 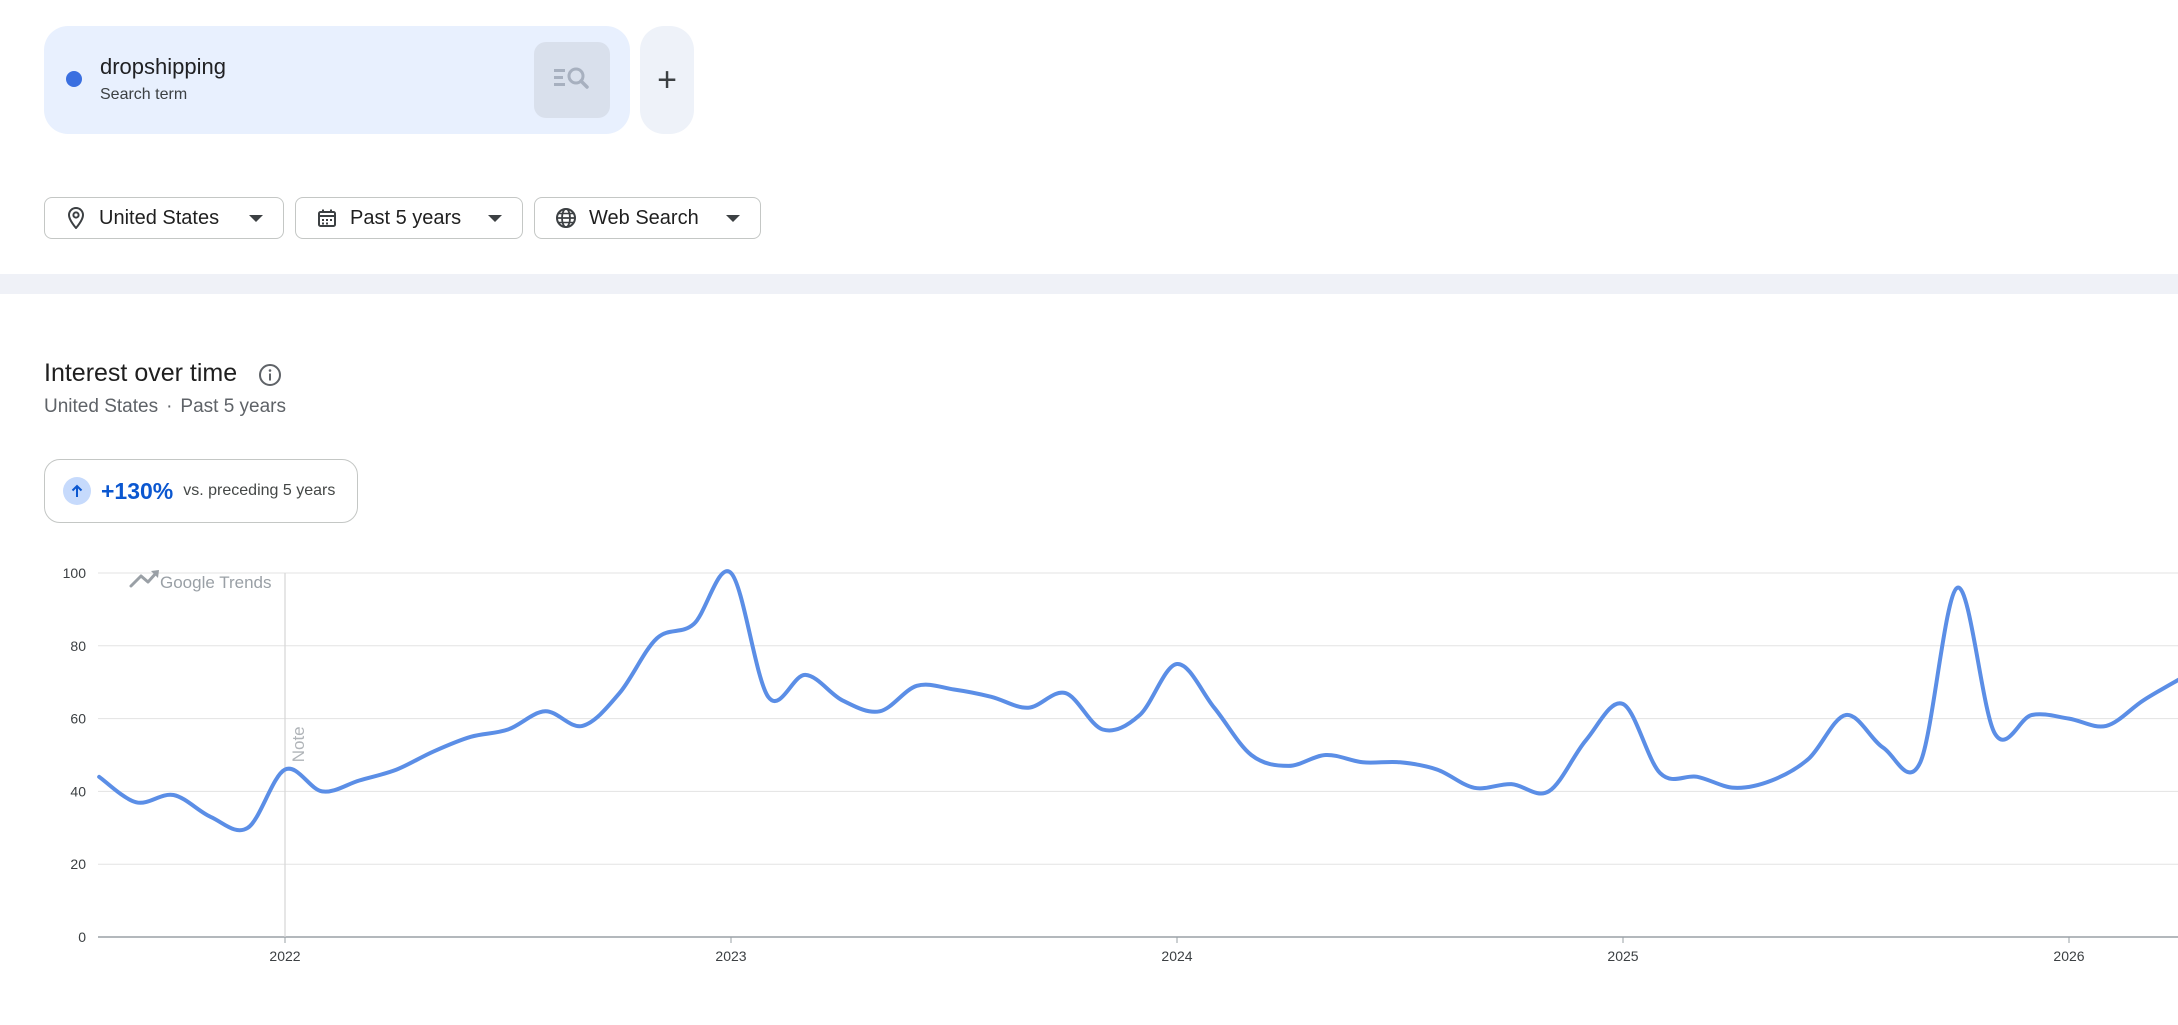 I want to click on change-label: vs. preceding 5 years, so click(x=259, y=490).